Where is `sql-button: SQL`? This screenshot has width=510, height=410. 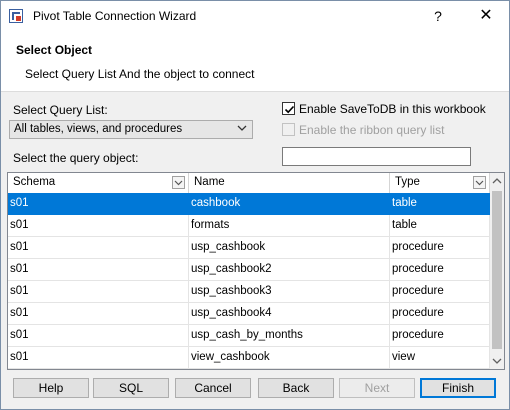
sql-button: SQL is located at coordinates (131, 388).